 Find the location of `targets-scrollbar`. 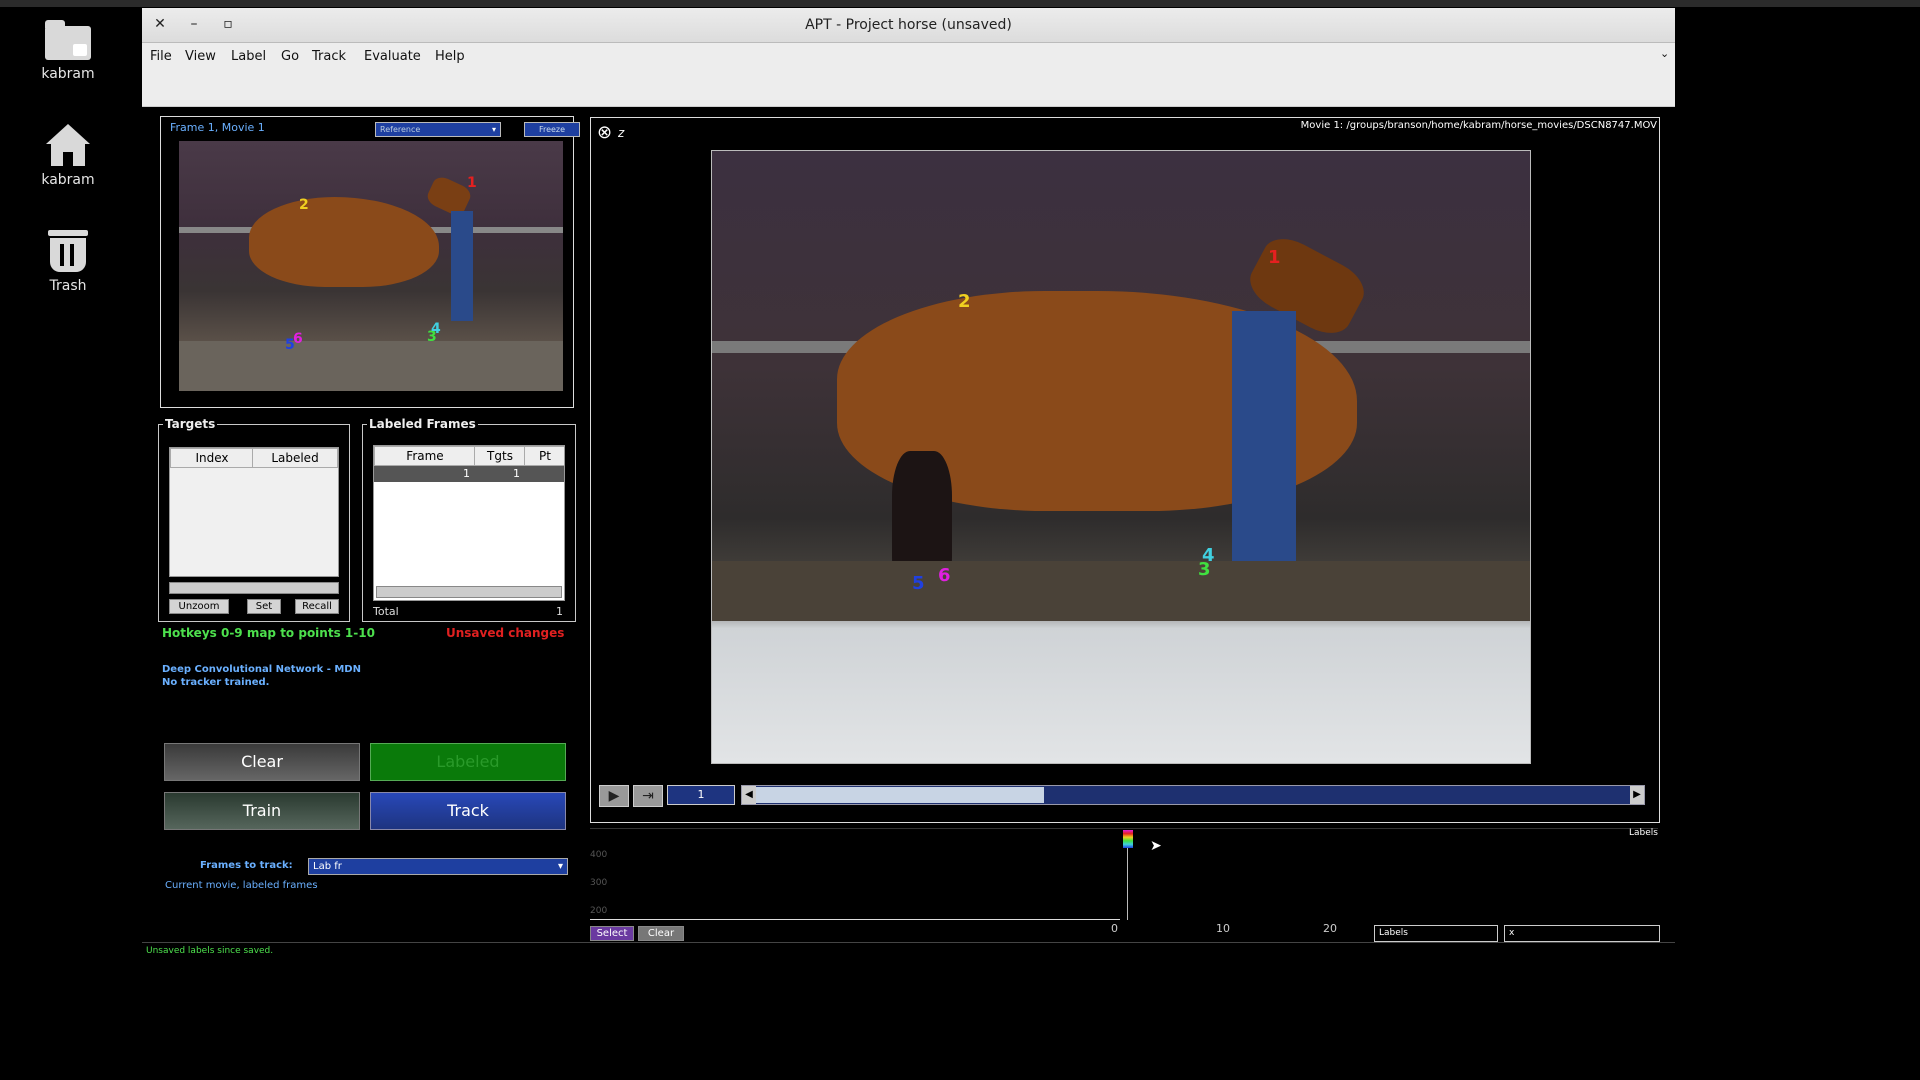

targets-scrollbar is located at coordinates (254, 588).